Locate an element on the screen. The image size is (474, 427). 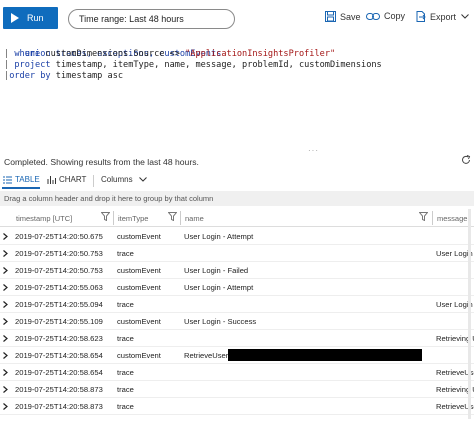
export-label: Export is located at coordinates (443, 16).